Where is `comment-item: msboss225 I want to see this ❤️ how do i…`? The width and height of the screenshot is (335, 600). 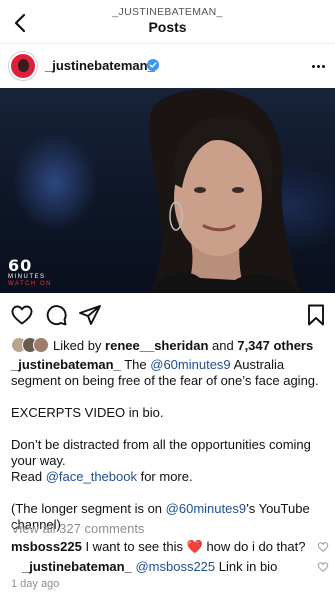 comment-item: msboss225 I want to see this ❤️ how do i… is located at coordinates (158, 546).